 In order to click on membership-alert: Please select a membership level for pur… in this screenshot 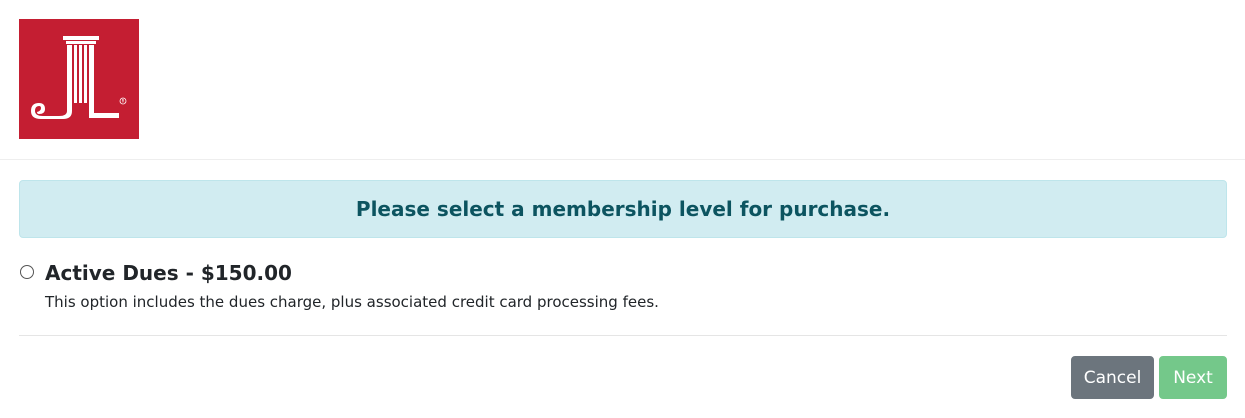, I will do `click(623, 209)`.